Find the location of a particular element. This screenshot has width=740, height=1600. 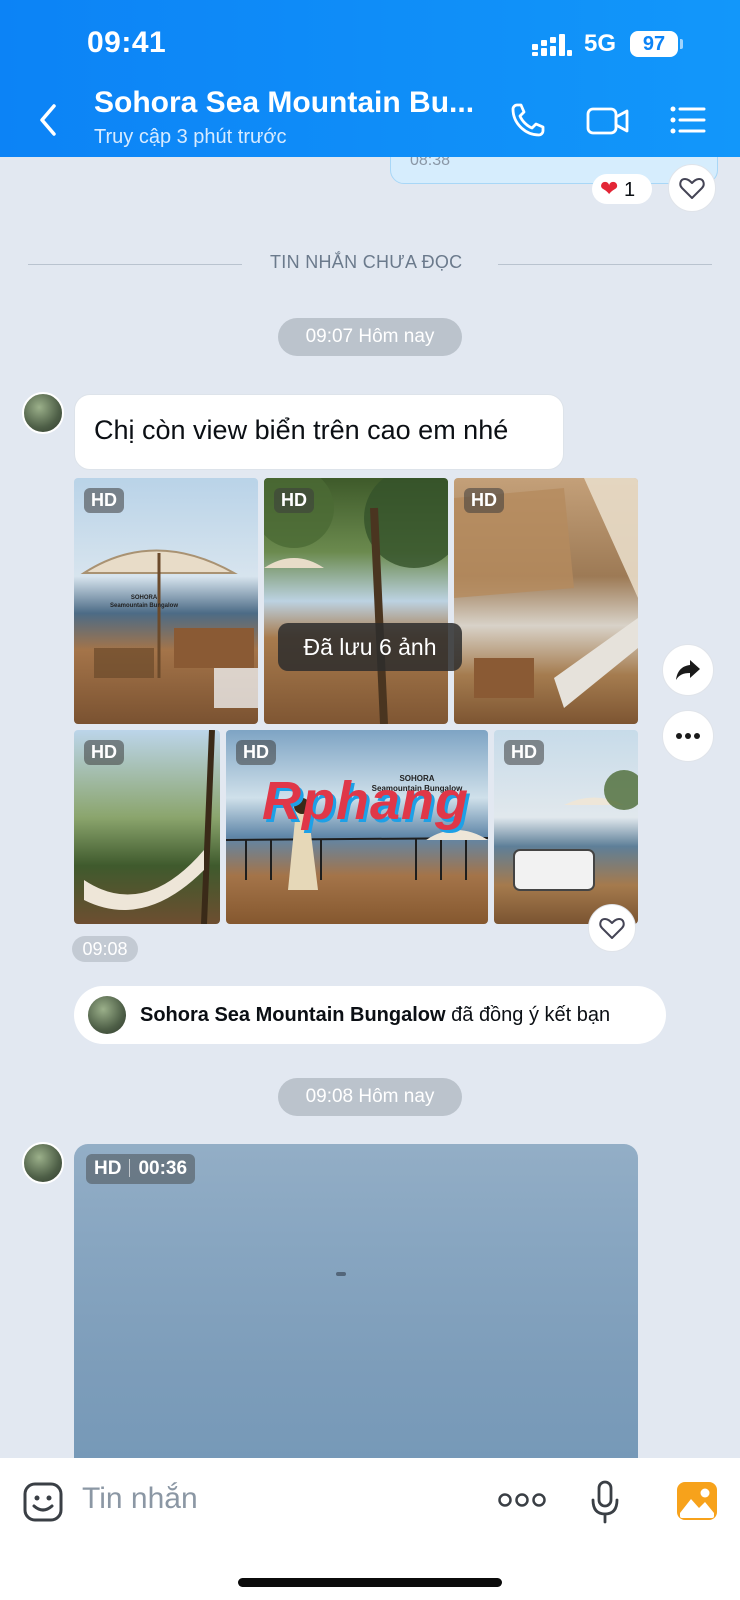

share-arrow-icon is located at coordinates (688, 670).